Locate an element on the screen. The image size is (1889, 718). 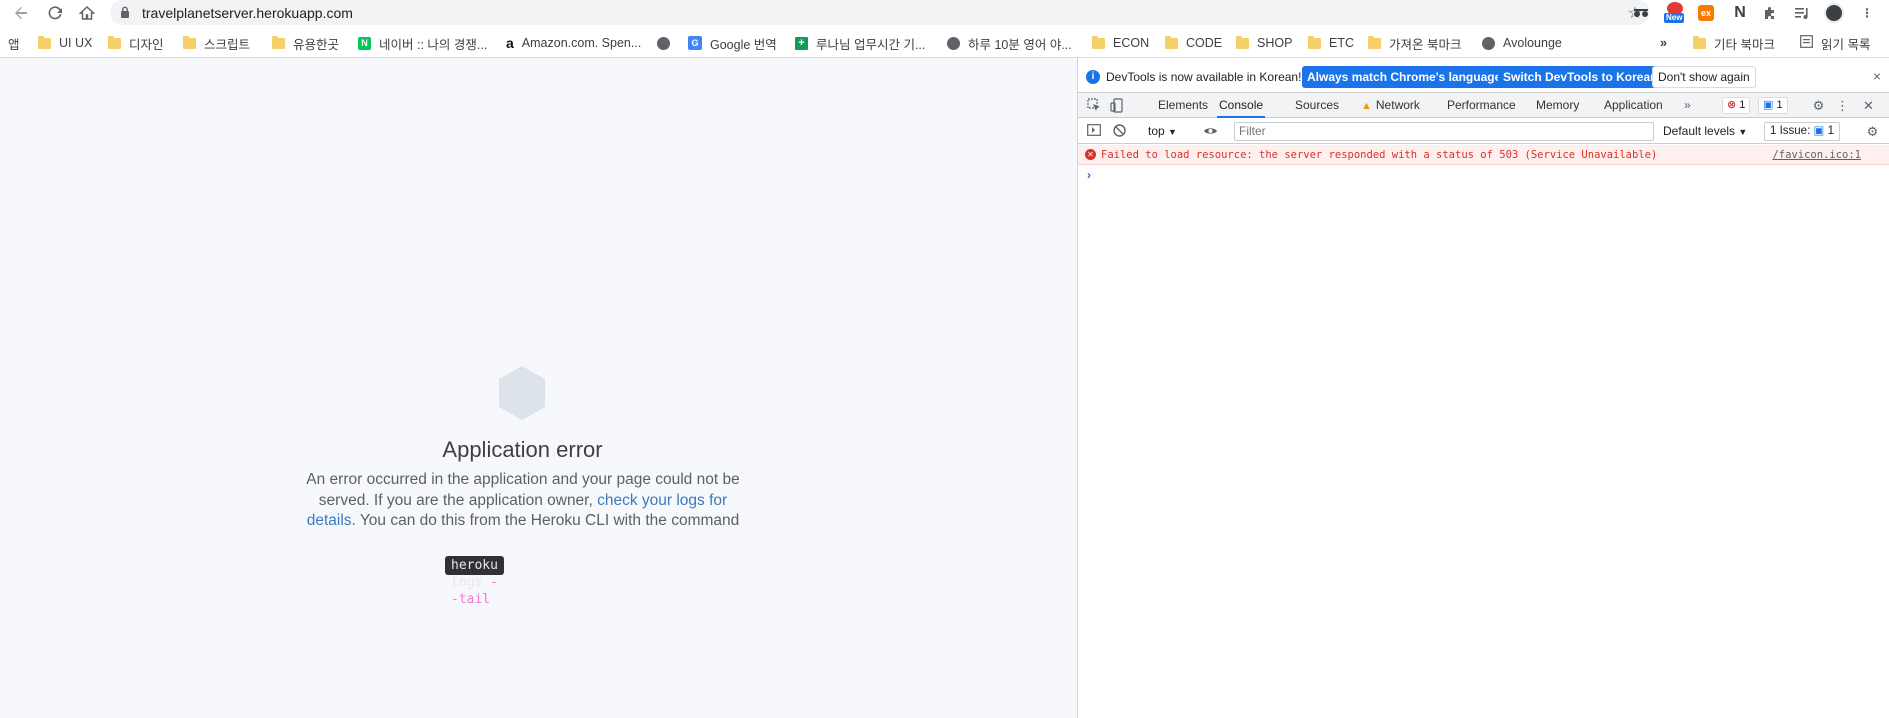
log-levels-dropdown: Default levels ▼ is located at coordinates (1705, 131).